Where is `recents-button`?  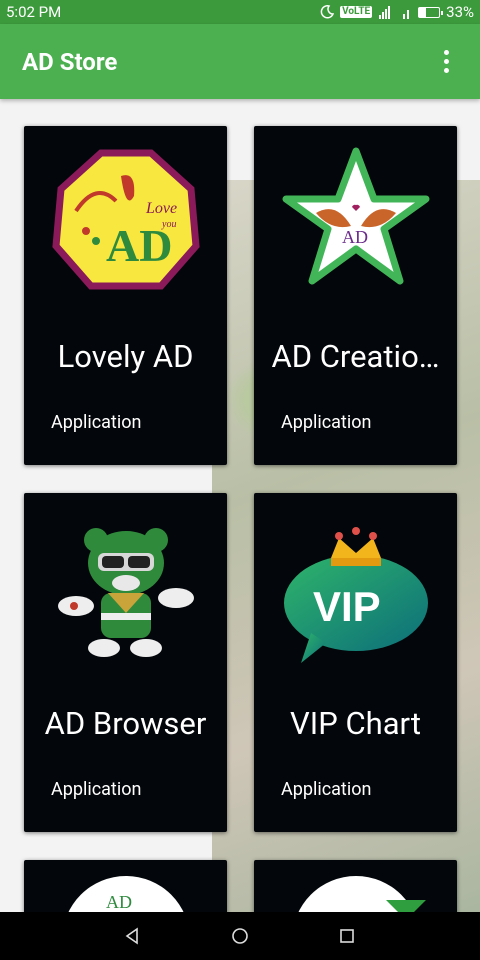
recents-button is located at coordinates (347, 936).